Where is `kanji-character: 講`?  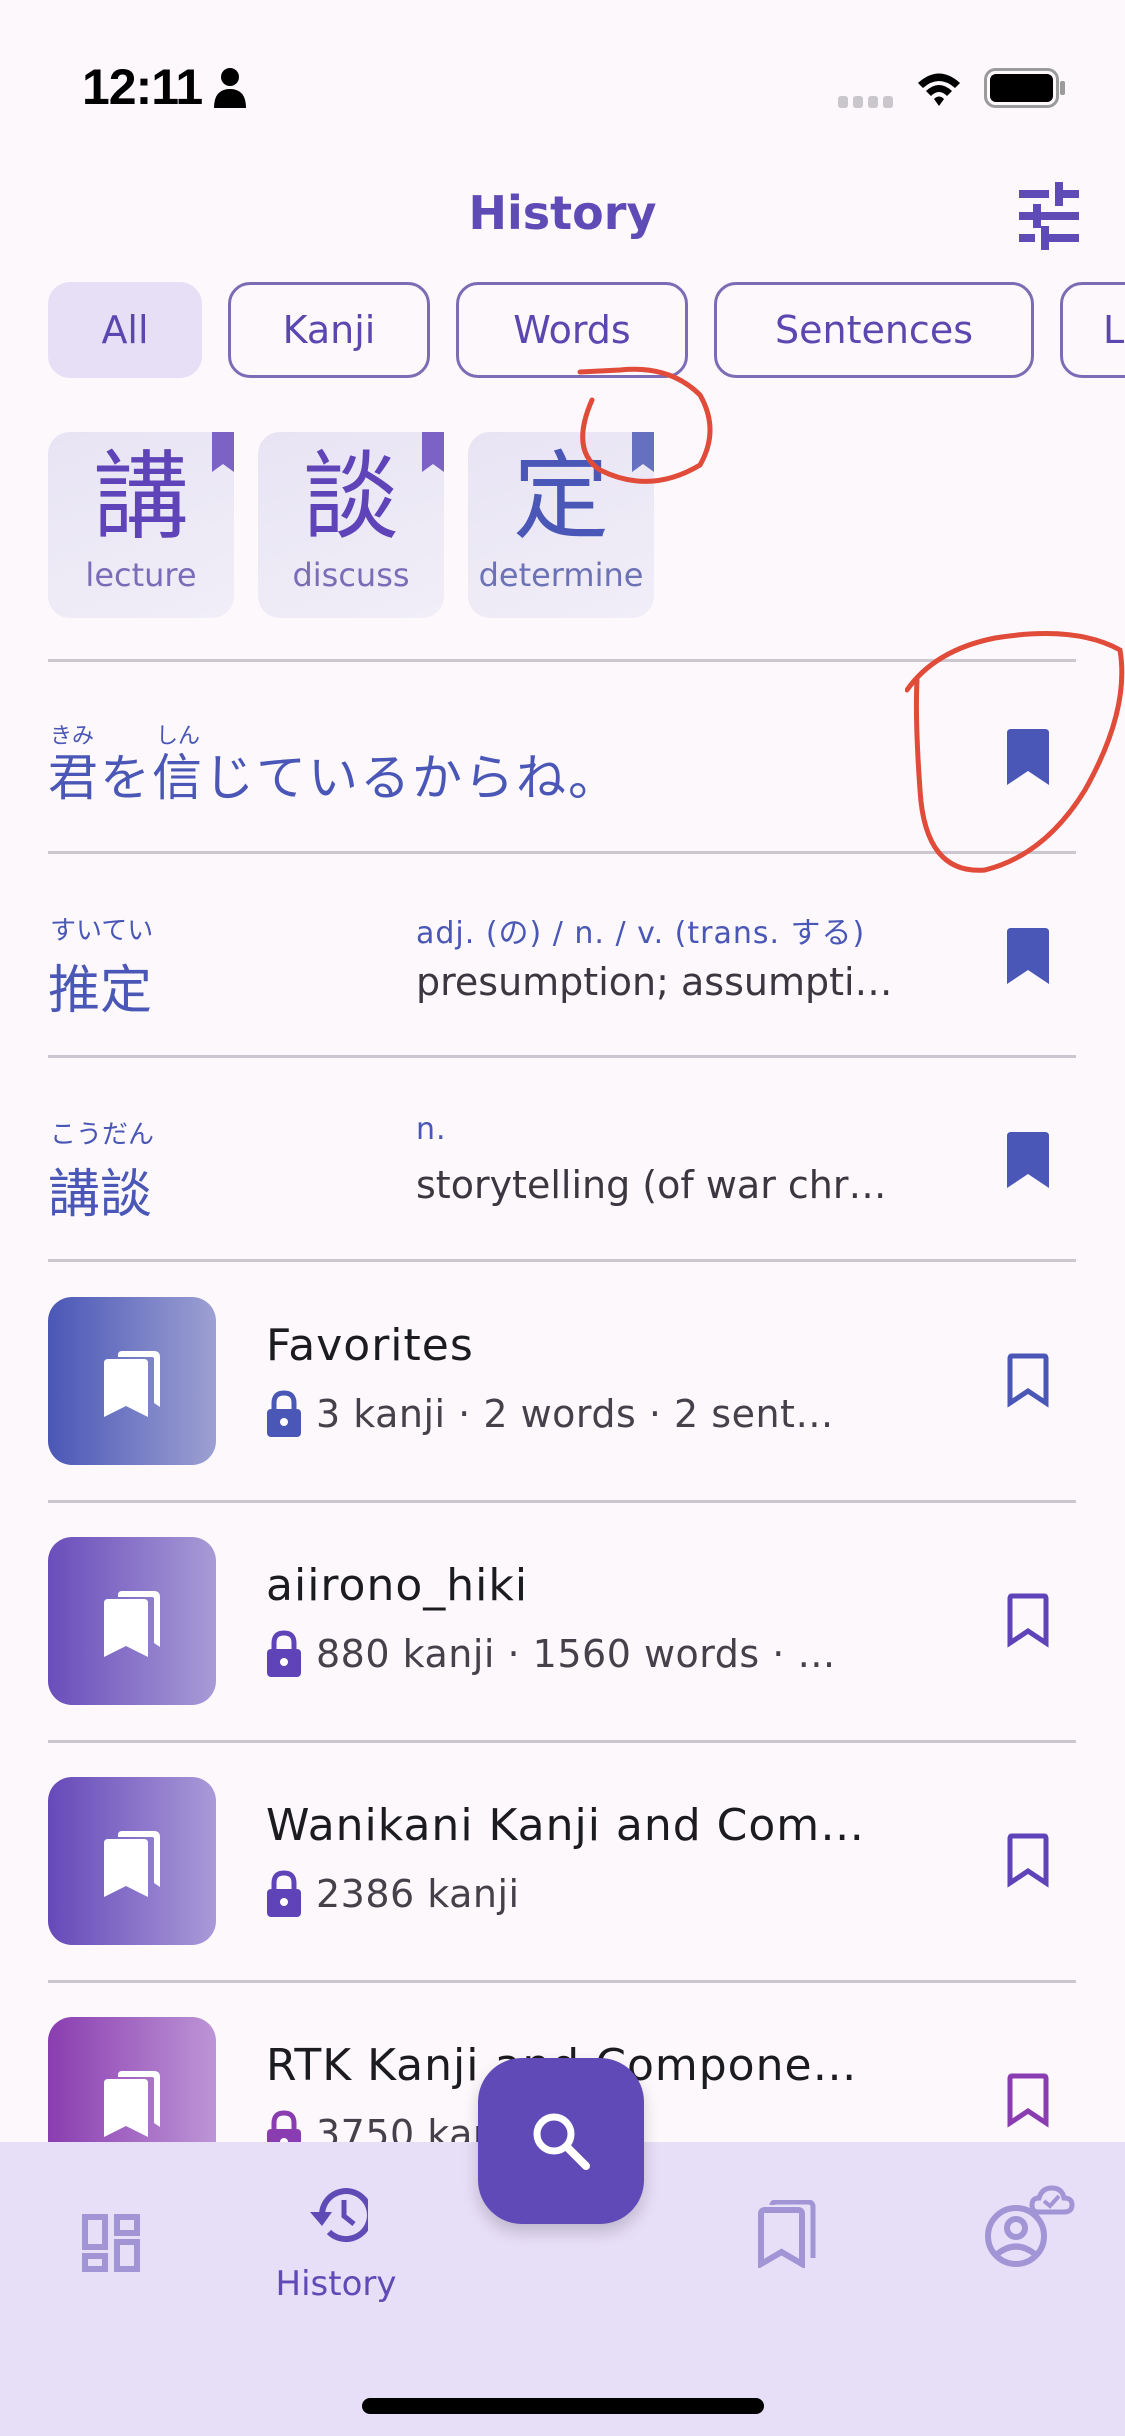 kanji-character: 講 is located at coordinates (141, 497).